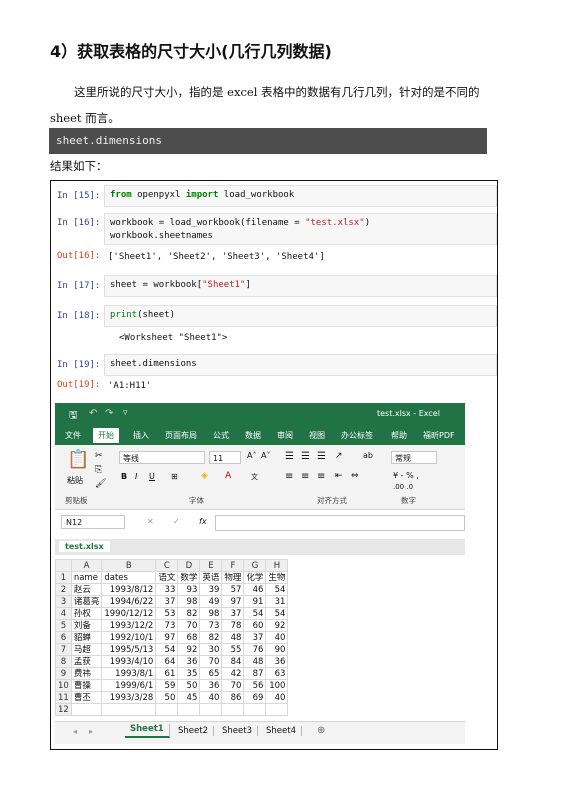 The image size is (579, 799). What do you see at coordinates (75, 731) in the screenshot?
I see `scroll-left-icon: ◂` at bounding box center [75, 731].